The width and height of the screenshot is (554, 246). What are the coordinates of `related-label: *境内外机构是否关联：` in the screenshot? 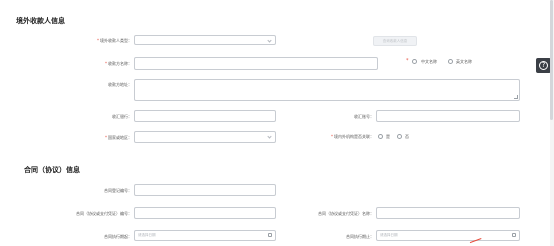 It's located at (332, 137).